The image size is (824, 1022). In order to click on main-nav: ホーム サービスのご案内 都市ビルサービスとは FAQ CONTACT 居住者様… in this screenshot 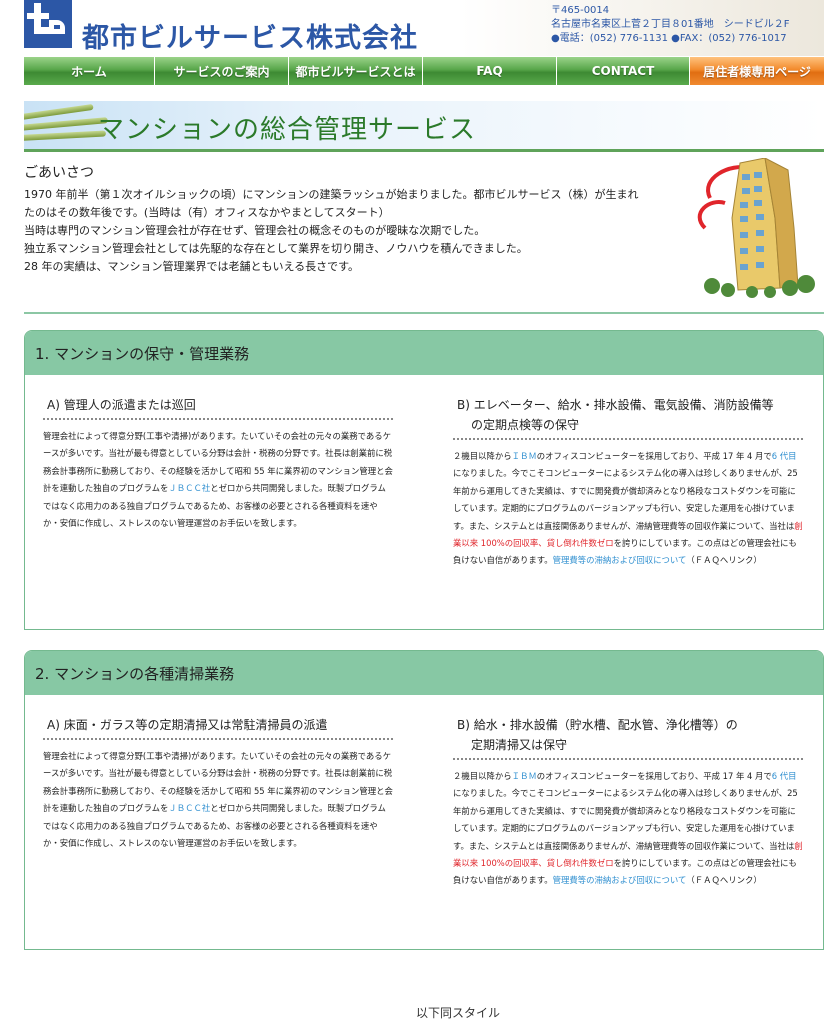, I will do `click(424, 71)`.